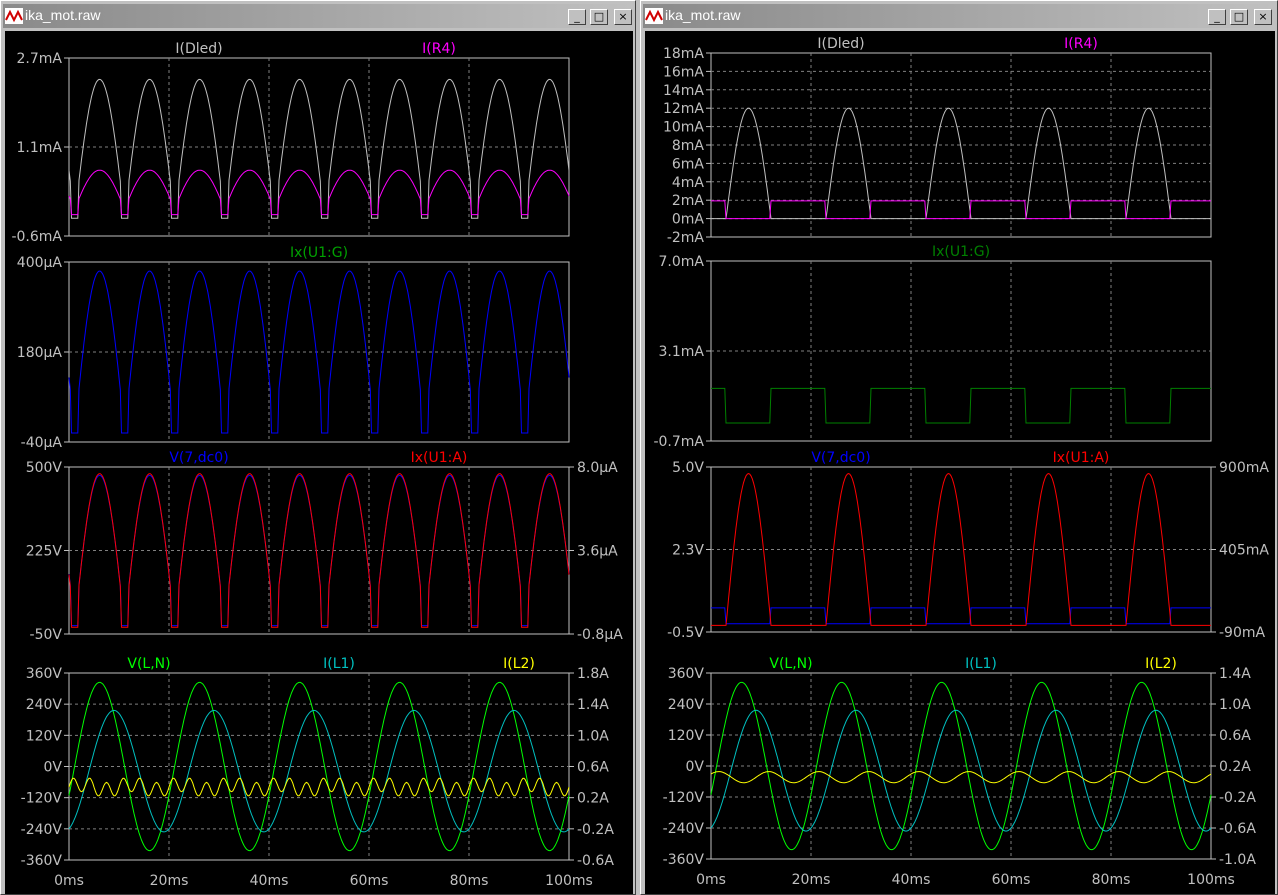 The height and width of the screenshot is (895, 1278). I want to click on y-tick-label: 400µA, so click(40, 263).